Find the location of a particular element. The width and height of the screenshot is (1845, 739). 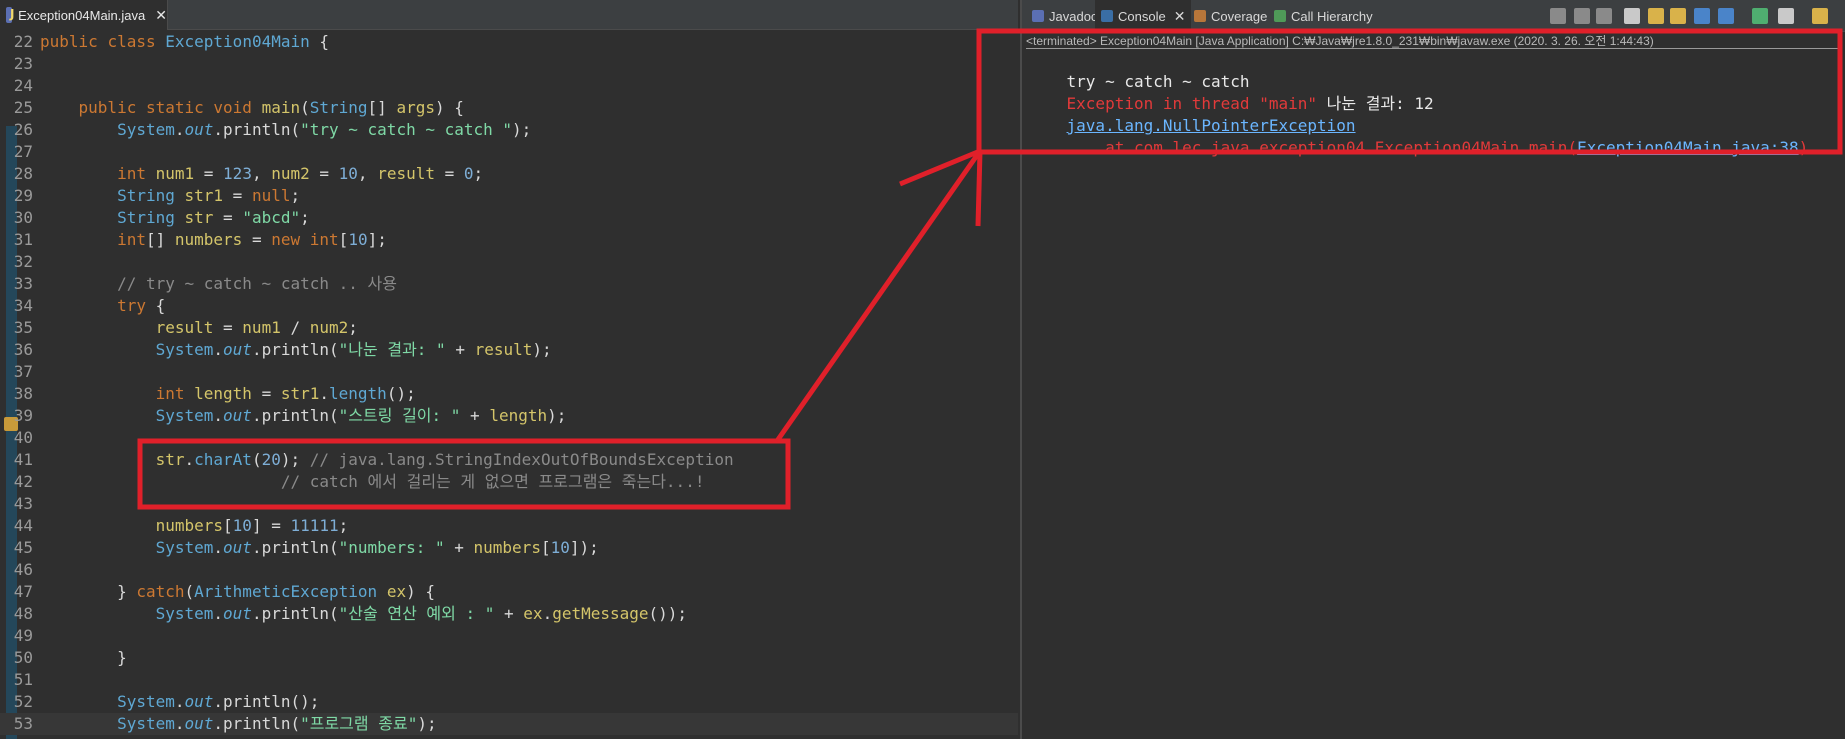

code-line: 22 public class Exception04Main { is located at coordinates (509, 42).